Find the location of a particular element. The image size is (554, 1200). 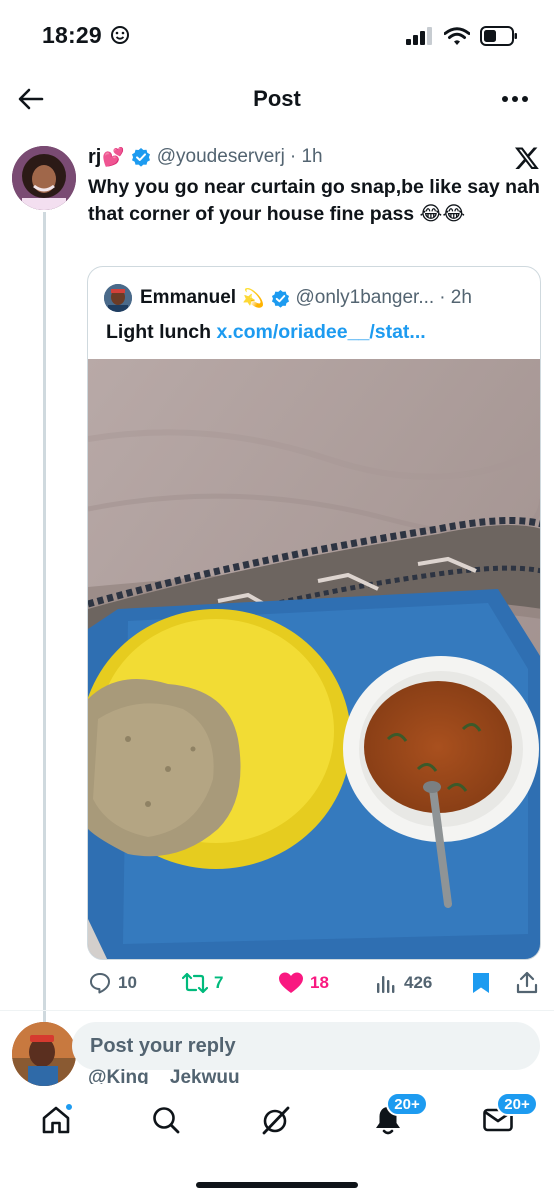

nav-grok is located at coordinates (276, 1120).